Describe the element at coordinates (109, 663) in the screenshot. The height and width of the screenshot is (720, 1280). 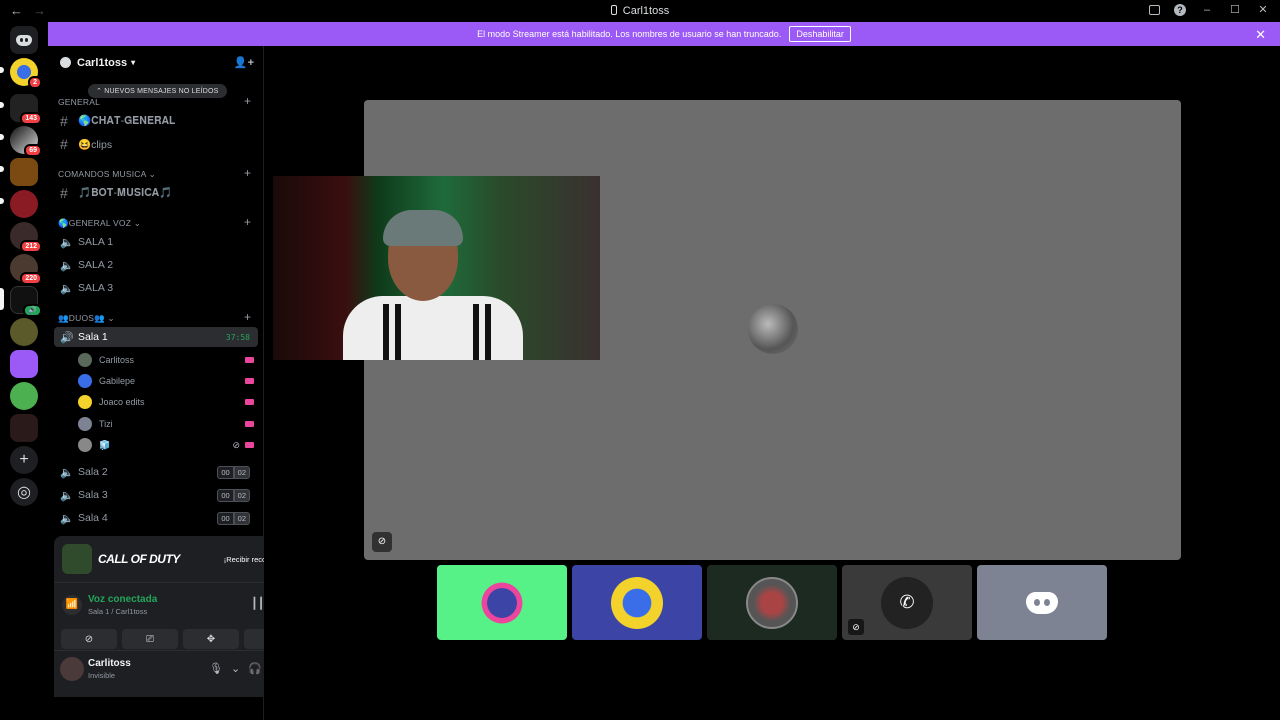
I see `username: Carlitoss` at that location.